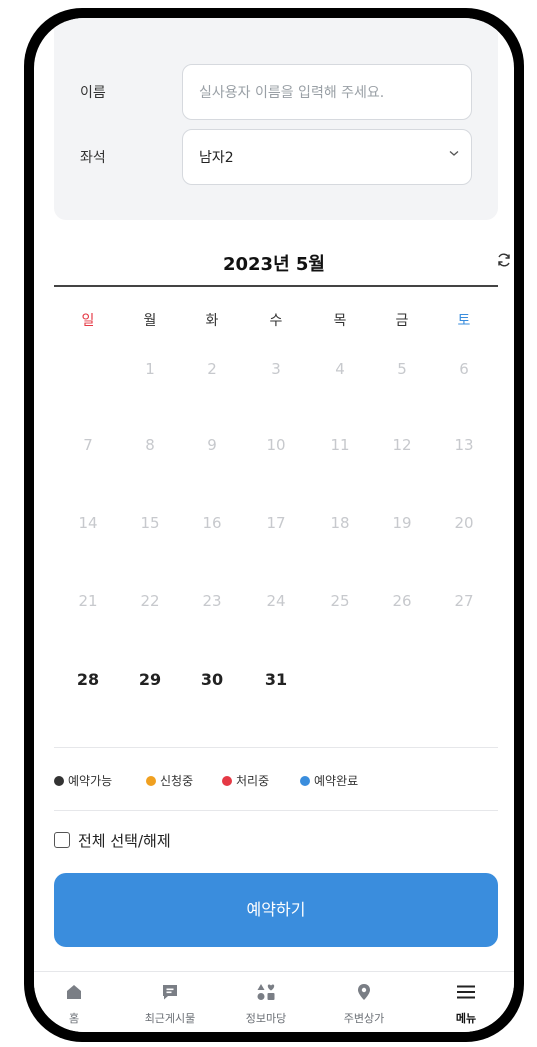 The height and width of the screenshot is (1047, 537). What do you see at coordinates (340, 321) in the screenshot?
I see `weekday-header: 목` at bounding box center [340, 321].